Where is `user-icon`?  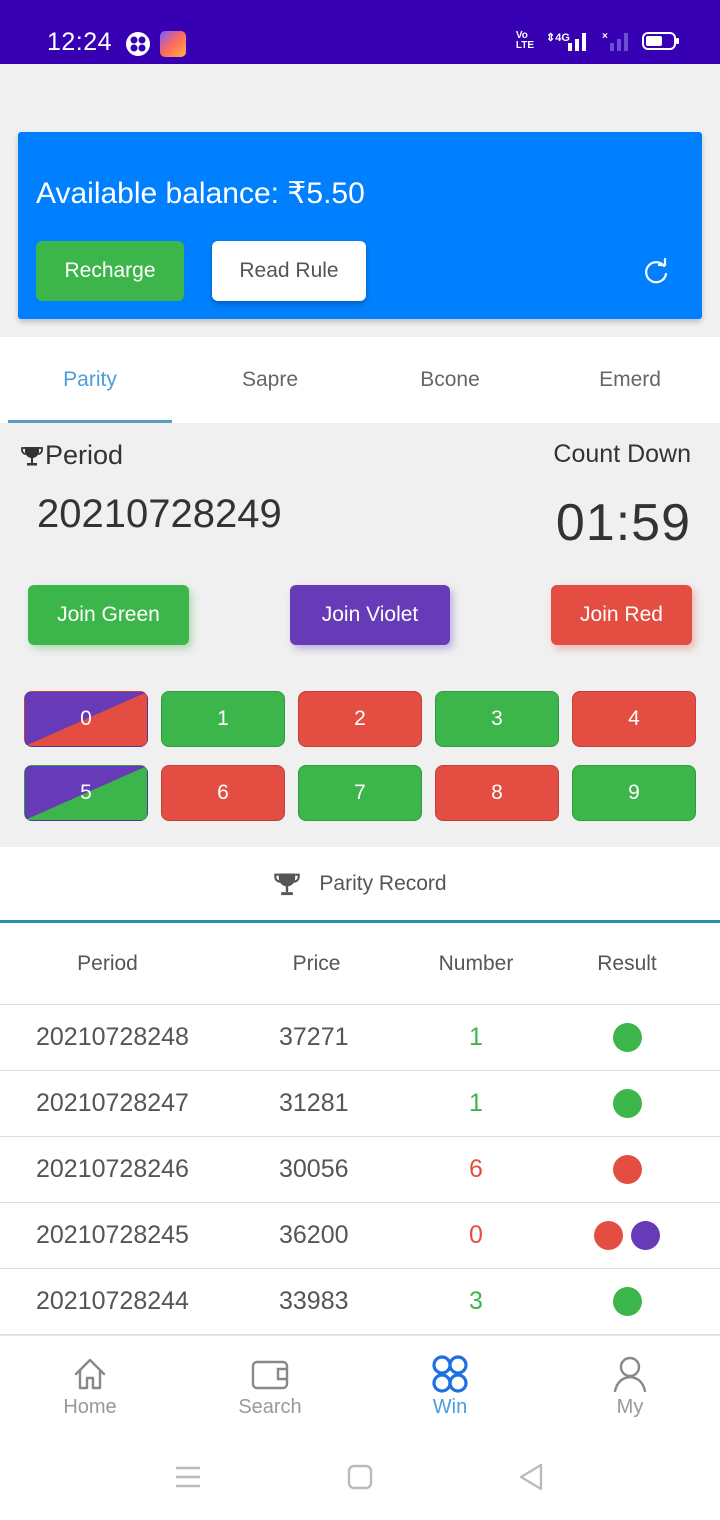
user-icon is located at coordinates (630, 1374).